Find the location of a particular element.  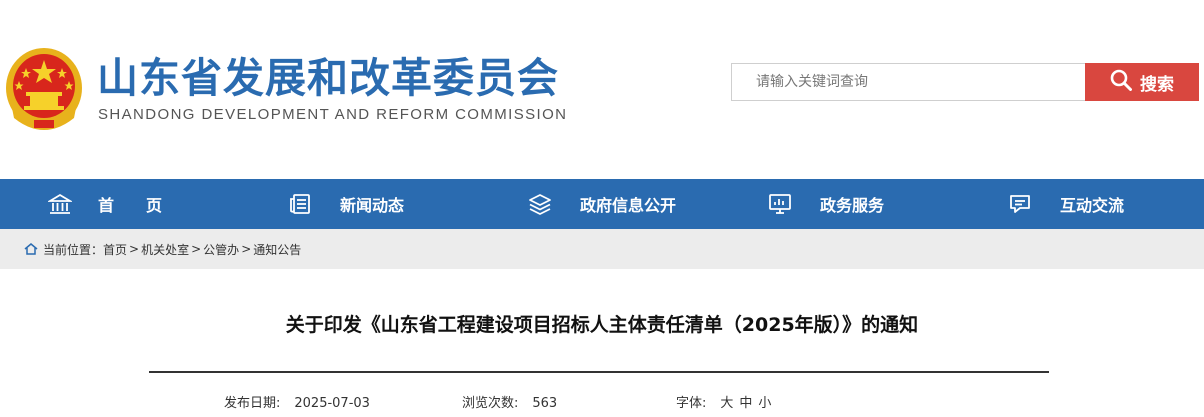

view-count: 浏览次数: 563 is located at coordinates (509, 401).